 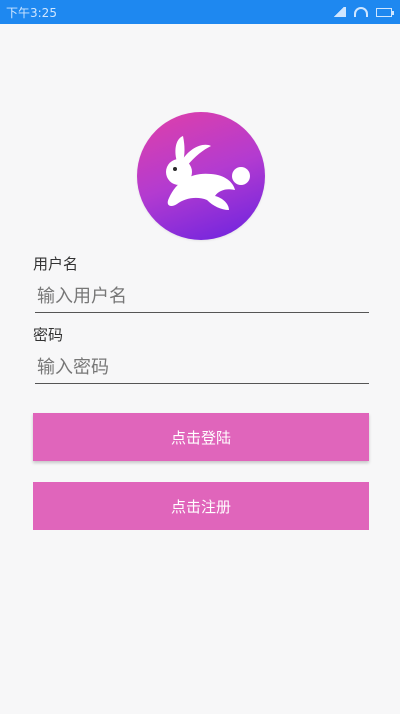 What do you see at coordinates (48, 335) in the screenshot?
I see `password-label: 密码` at bounding box center [48, 335].